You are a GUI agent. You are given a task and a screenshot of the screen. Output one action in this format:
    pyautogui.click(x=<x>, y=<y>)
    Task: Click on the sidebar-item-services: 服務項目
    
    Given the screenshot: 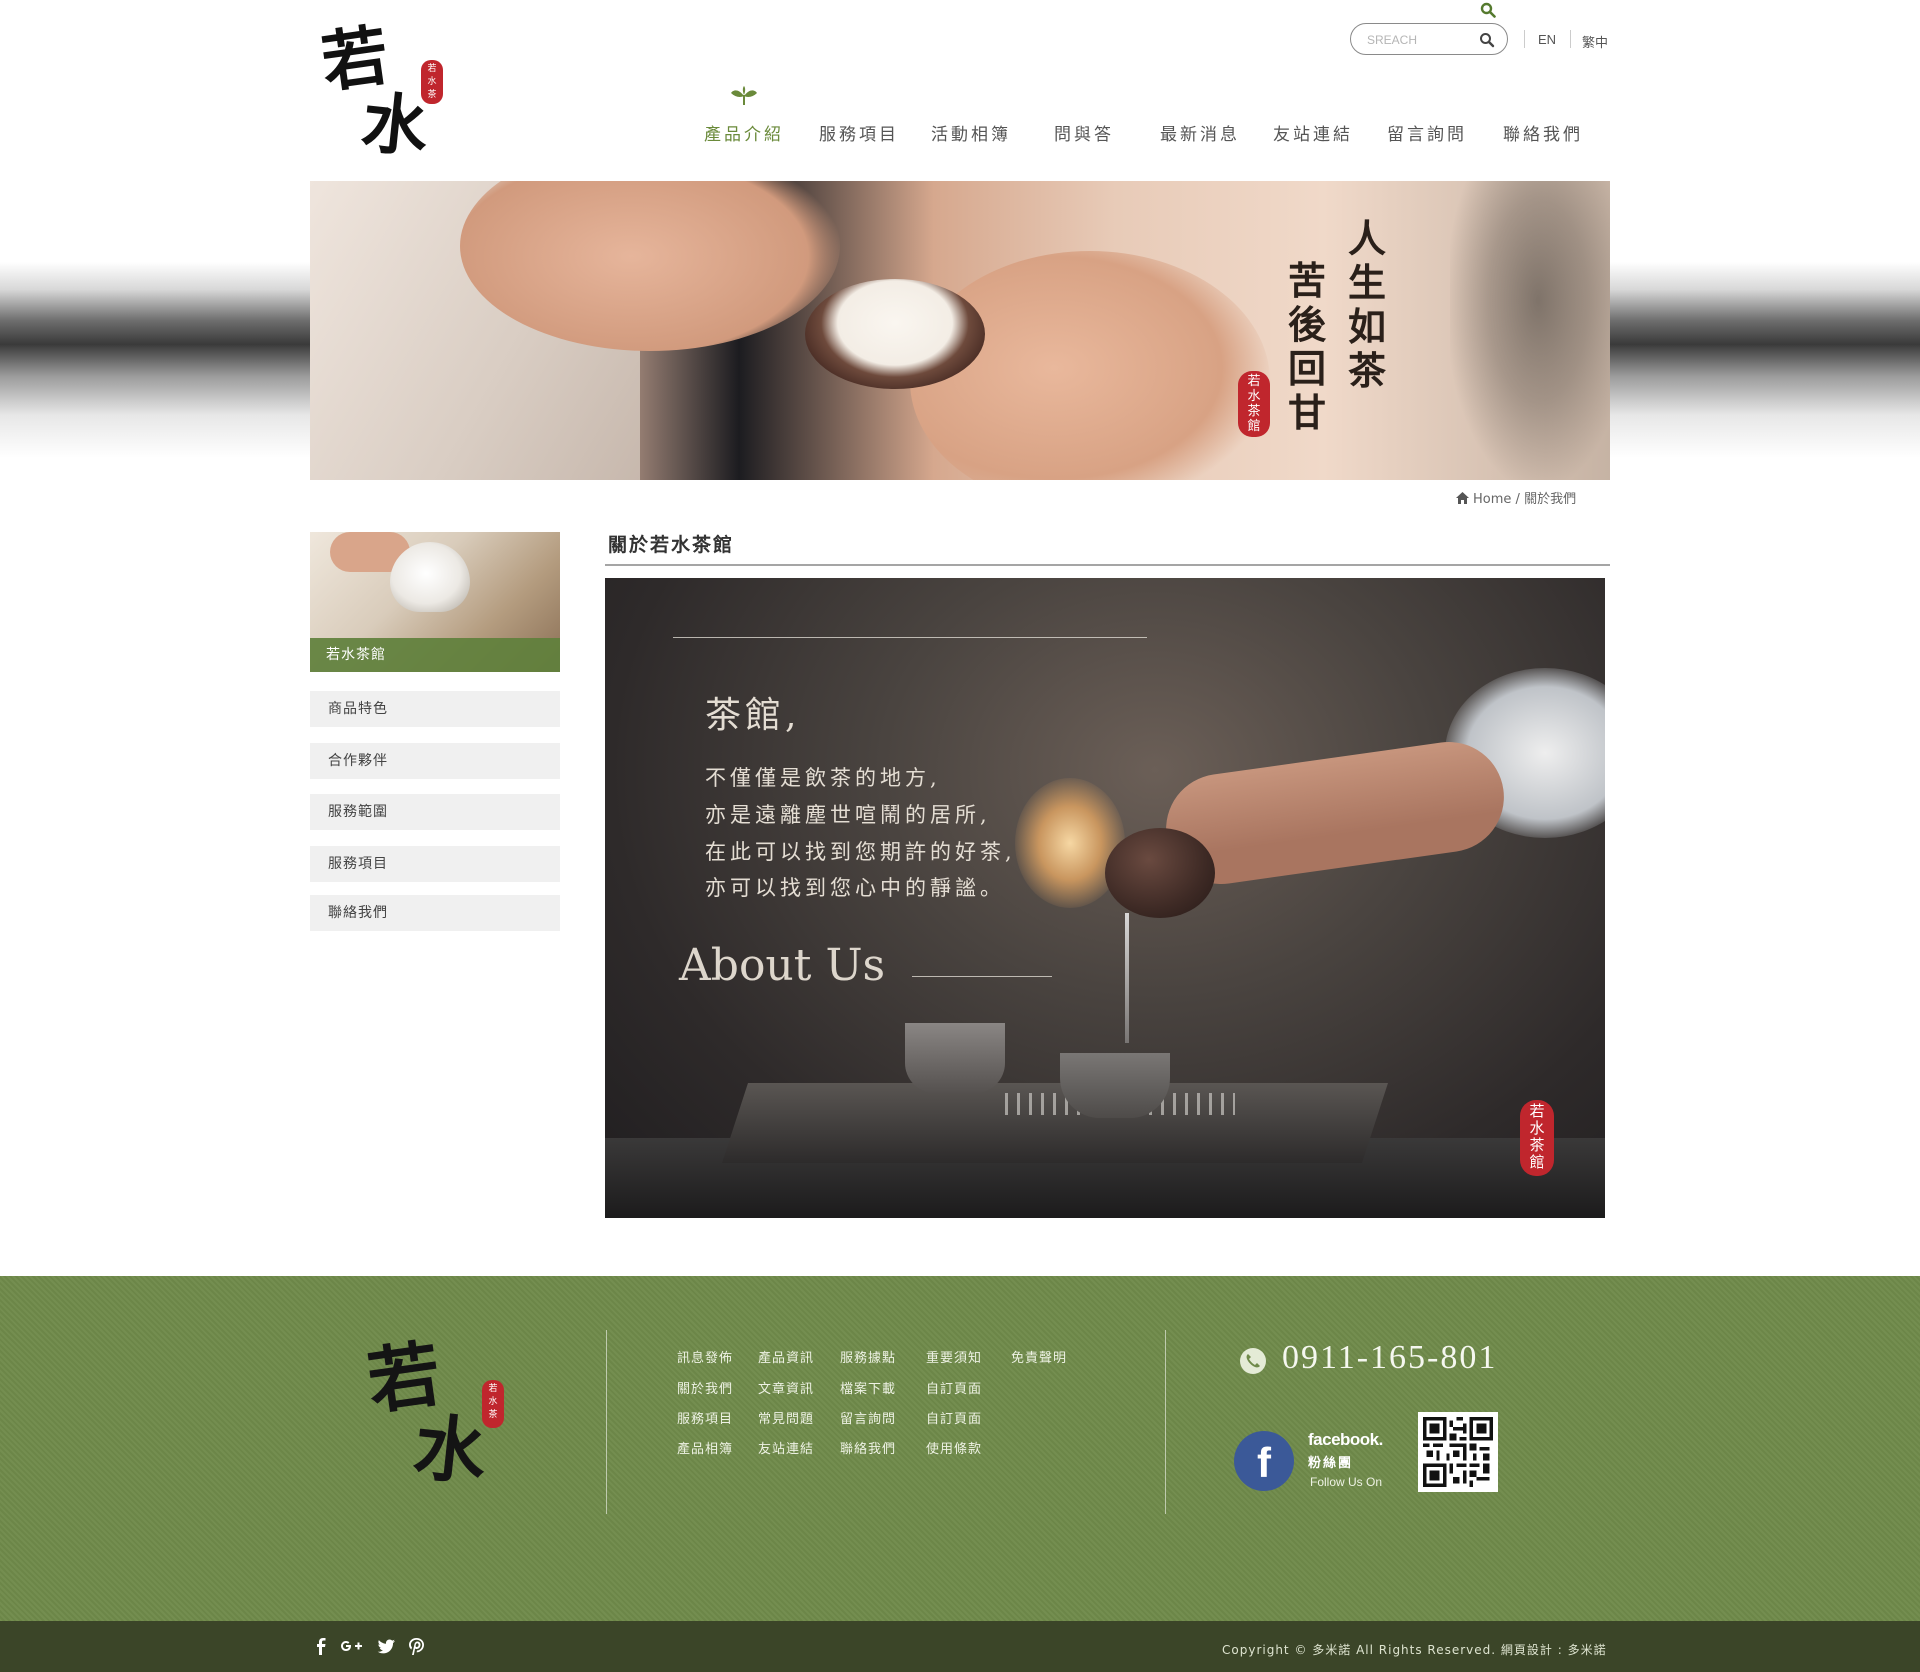 What is the action you would take?
    pyautogui.click(x=435, y=864)
    